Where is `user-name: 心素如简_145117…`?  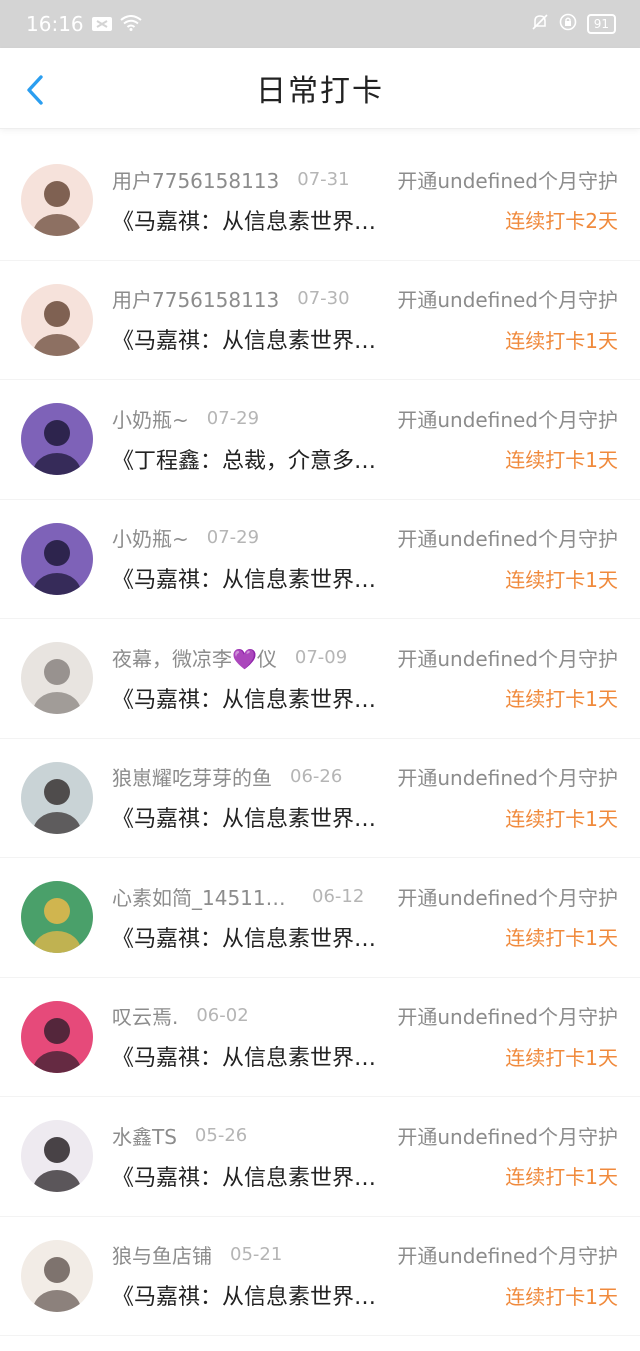
user-name: 心素如简_145117… is located at coordinates (203, 896).